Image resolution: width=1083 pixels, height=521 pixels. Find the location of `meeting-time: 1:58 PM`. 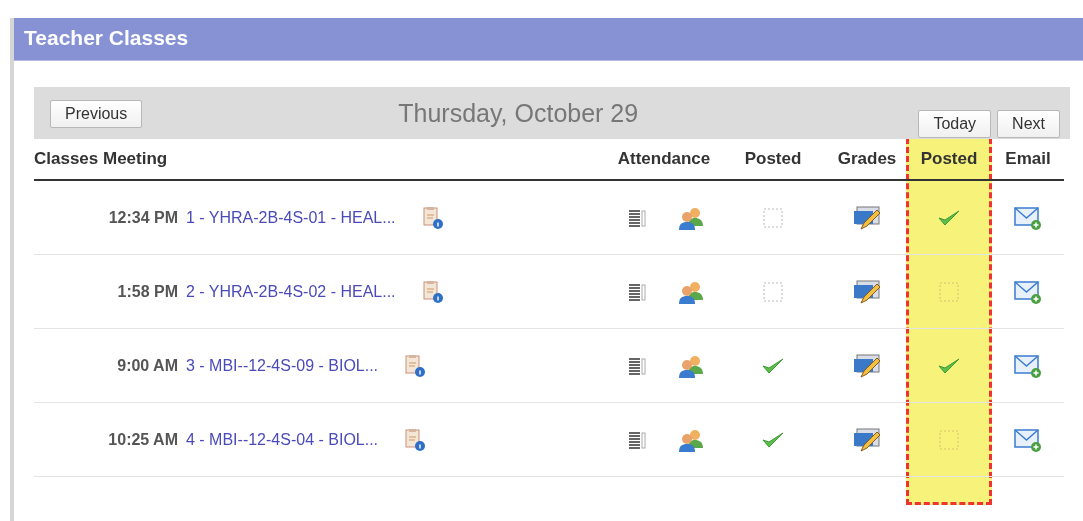

meeting-time: 1:58 PM is located at coordinates (147, 291).